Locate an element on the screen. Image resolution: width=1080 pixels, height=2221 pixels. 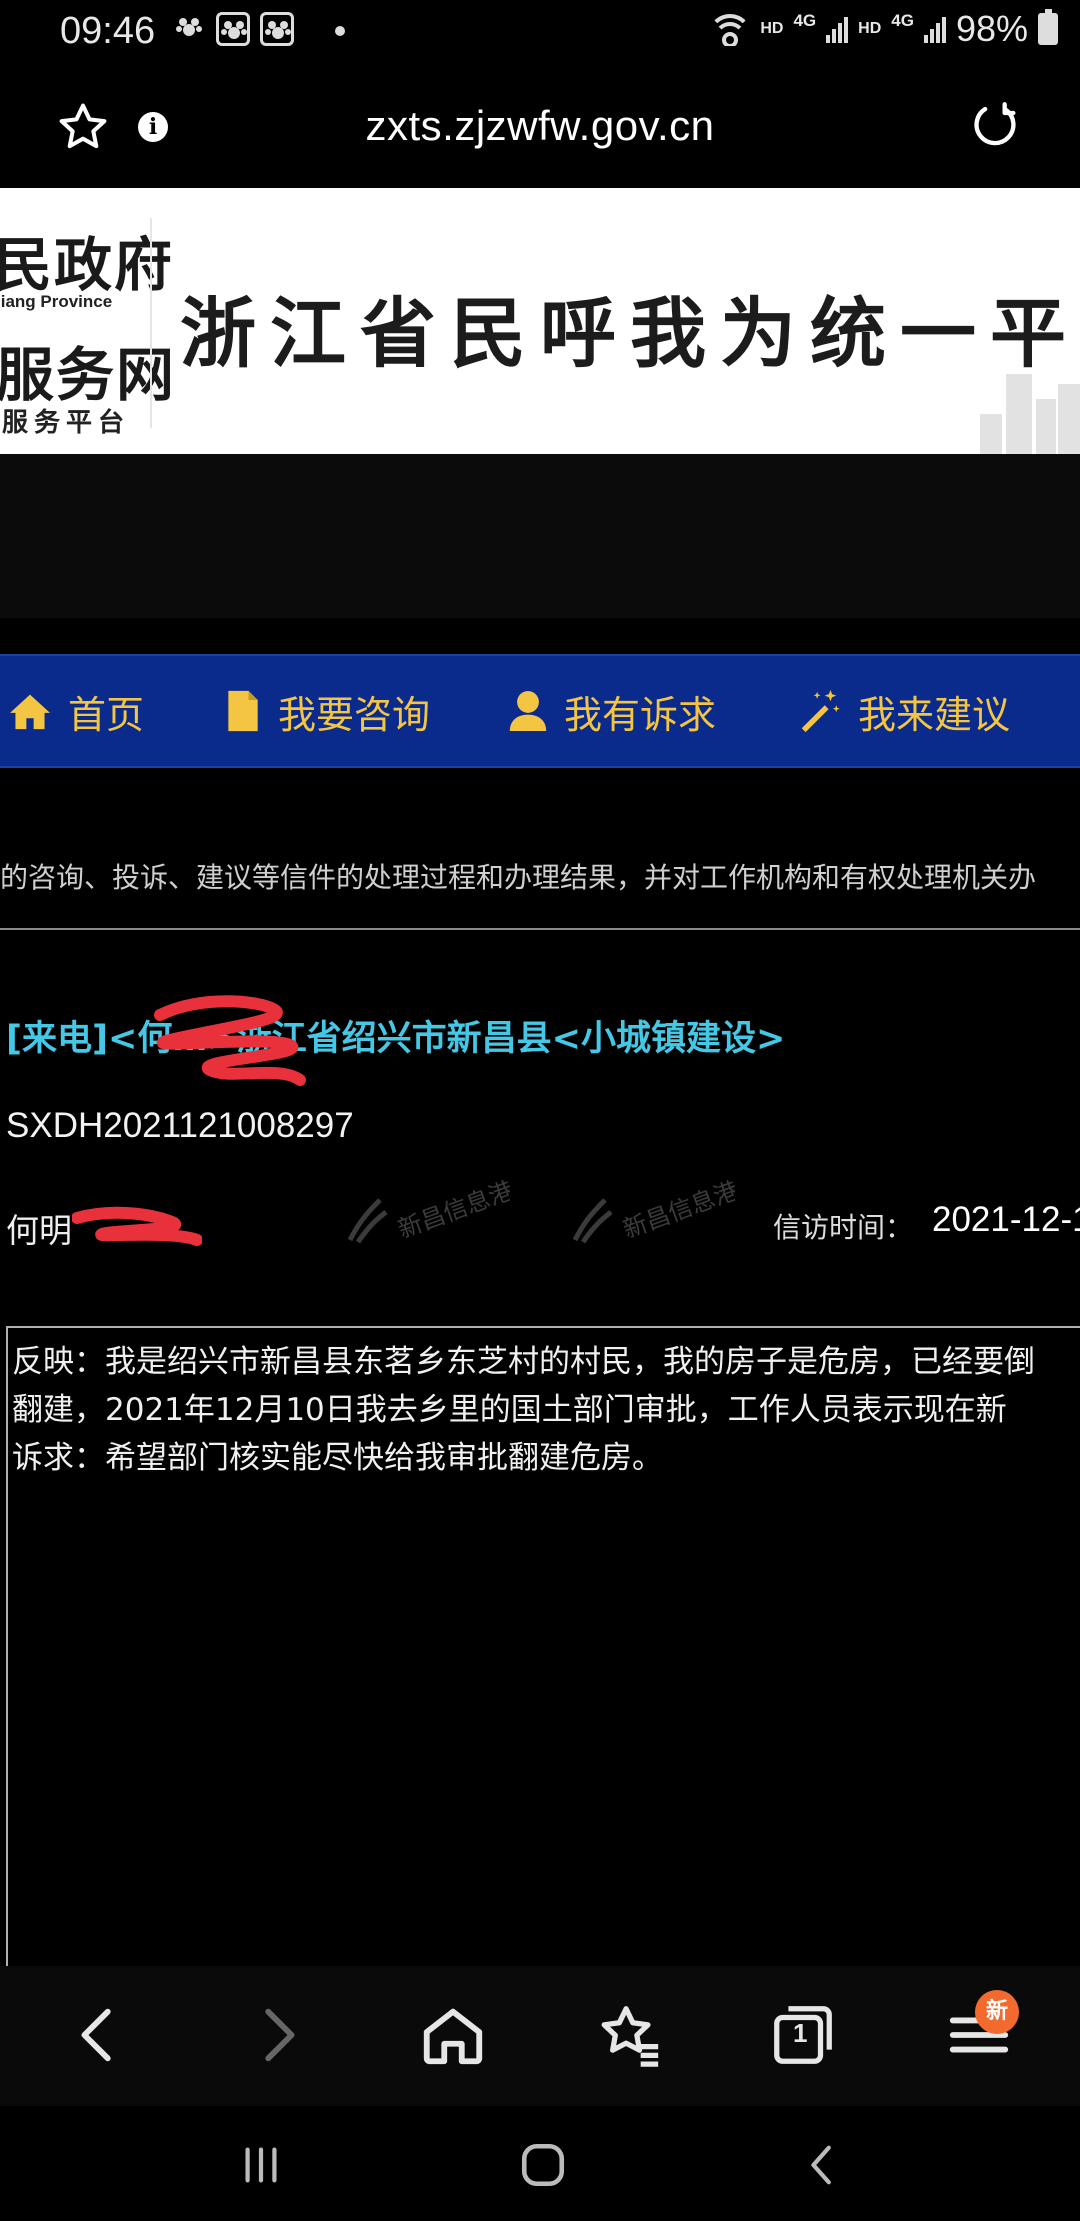
redaction-scribble is located at coordinates (230, 1040).